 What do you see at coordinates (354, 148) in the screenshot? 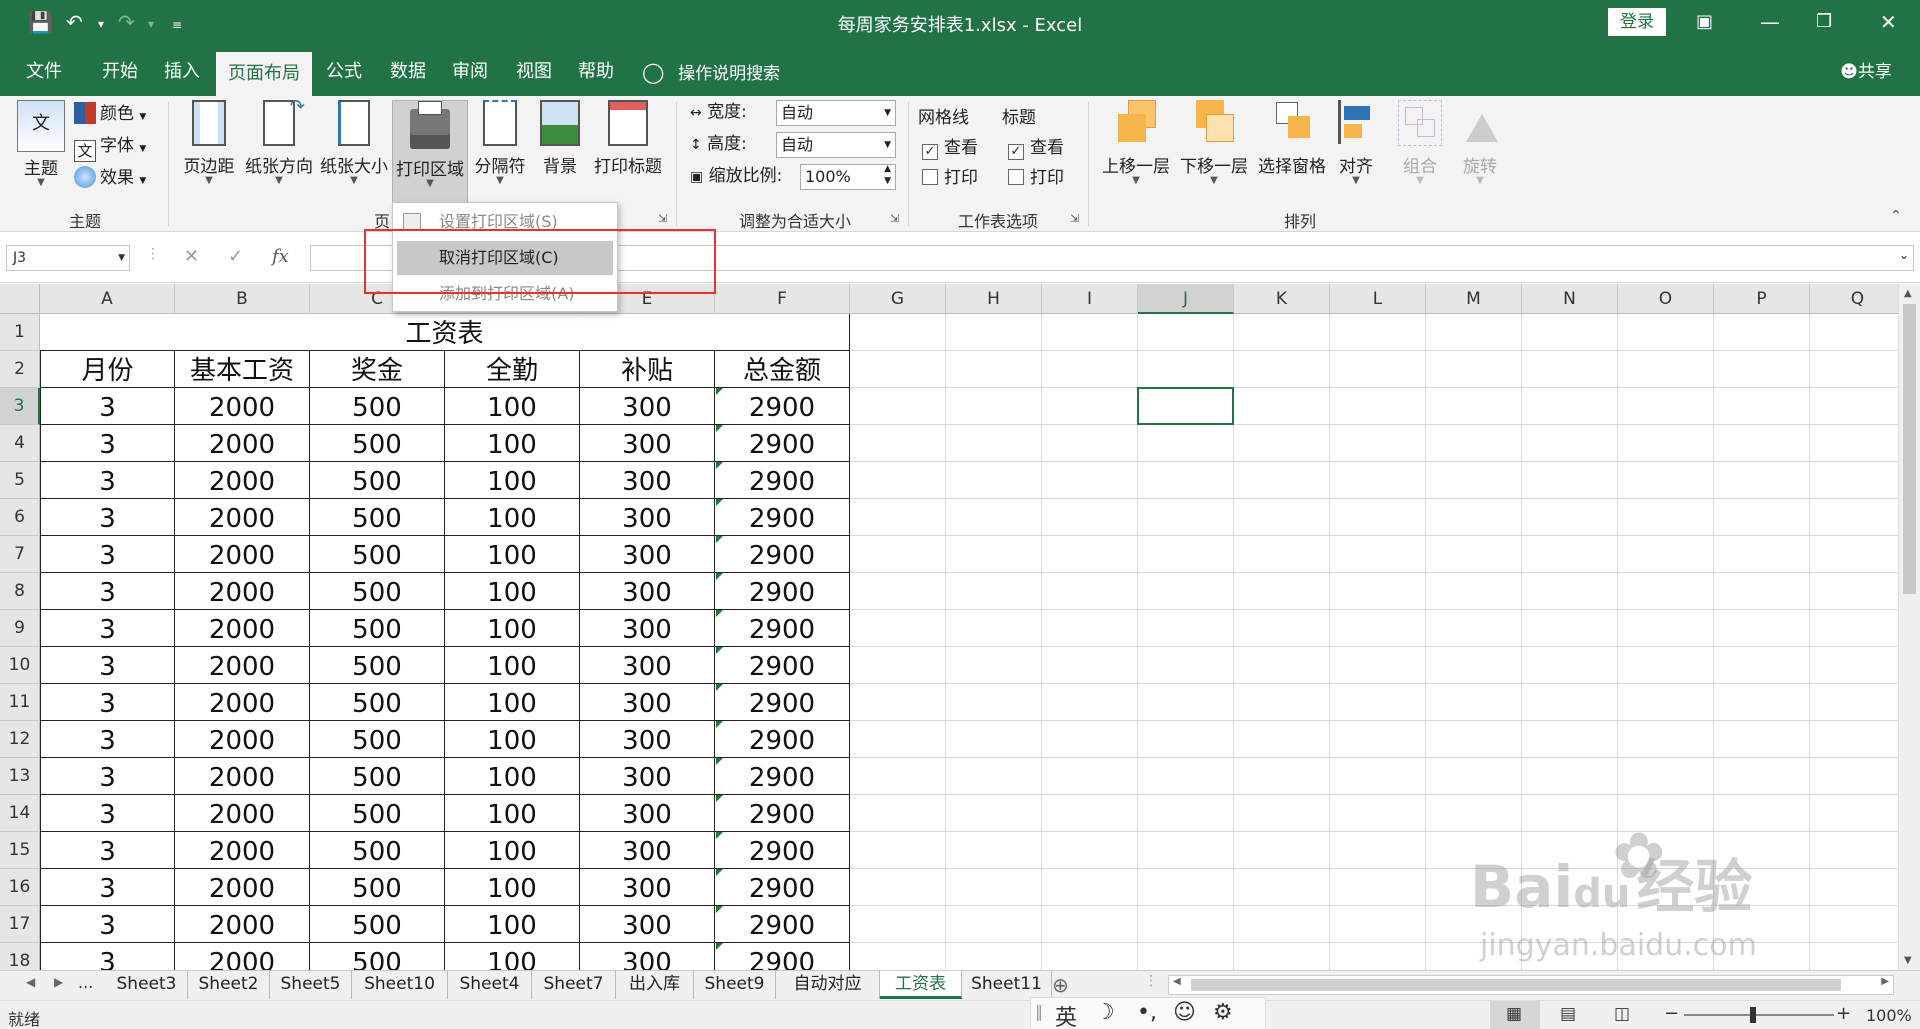
I see `size-button: 纸张大小 ▼` at bounding box center [354, 148].